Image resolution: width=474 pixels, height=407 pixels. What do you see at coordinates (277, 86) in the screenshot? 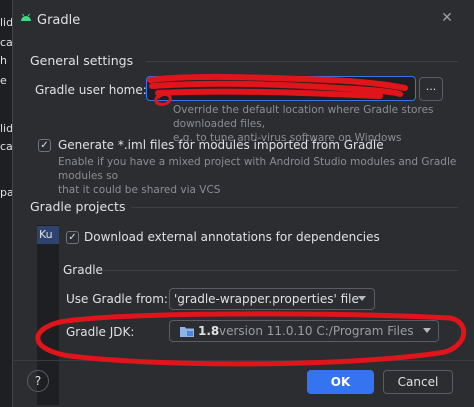
I see `redaction-scribble` at bounding box center [277, 86].